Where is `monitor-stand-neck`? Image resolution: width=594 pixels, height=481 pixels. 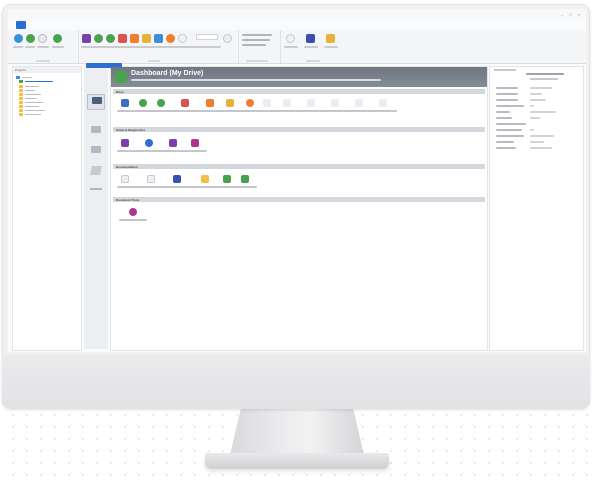 monitor-stand-neck is located at coordinates (297, 432).